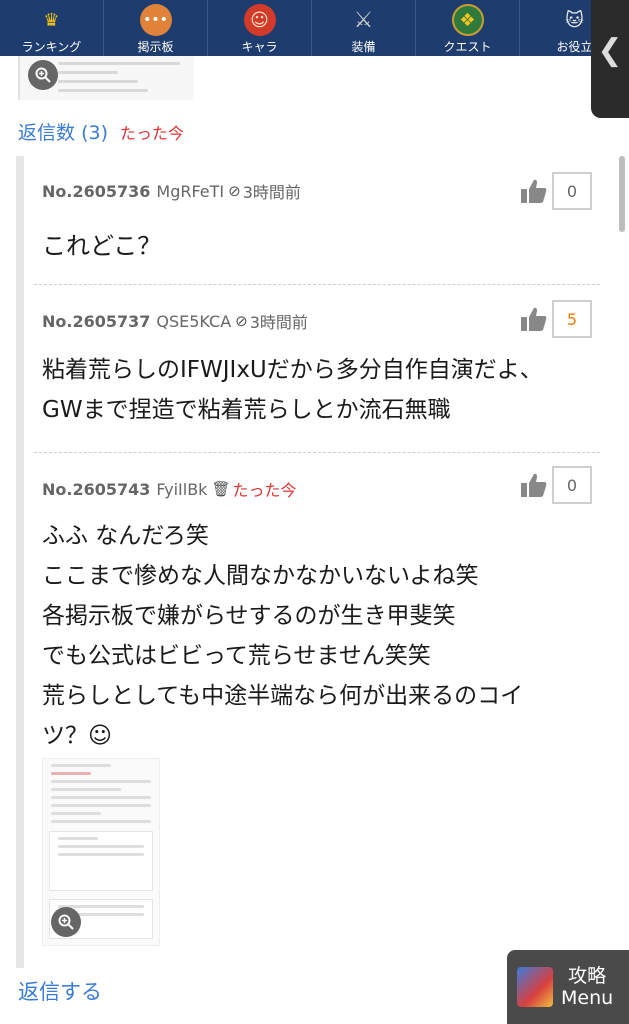 The height and width of the screenshot is (1024, 629). Describe the element at coordinates (246, 410) in the screenshot. I see `post-line: GWまで捏造で粘着荒らしとか流石無職` at that location.